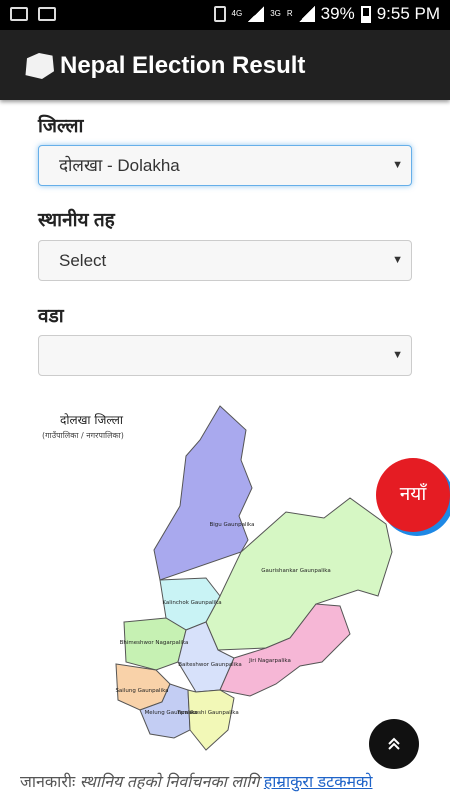 The height and width of the screenshot is (800, 450). I want to click on ward-label: वडा, so click(51, 316).